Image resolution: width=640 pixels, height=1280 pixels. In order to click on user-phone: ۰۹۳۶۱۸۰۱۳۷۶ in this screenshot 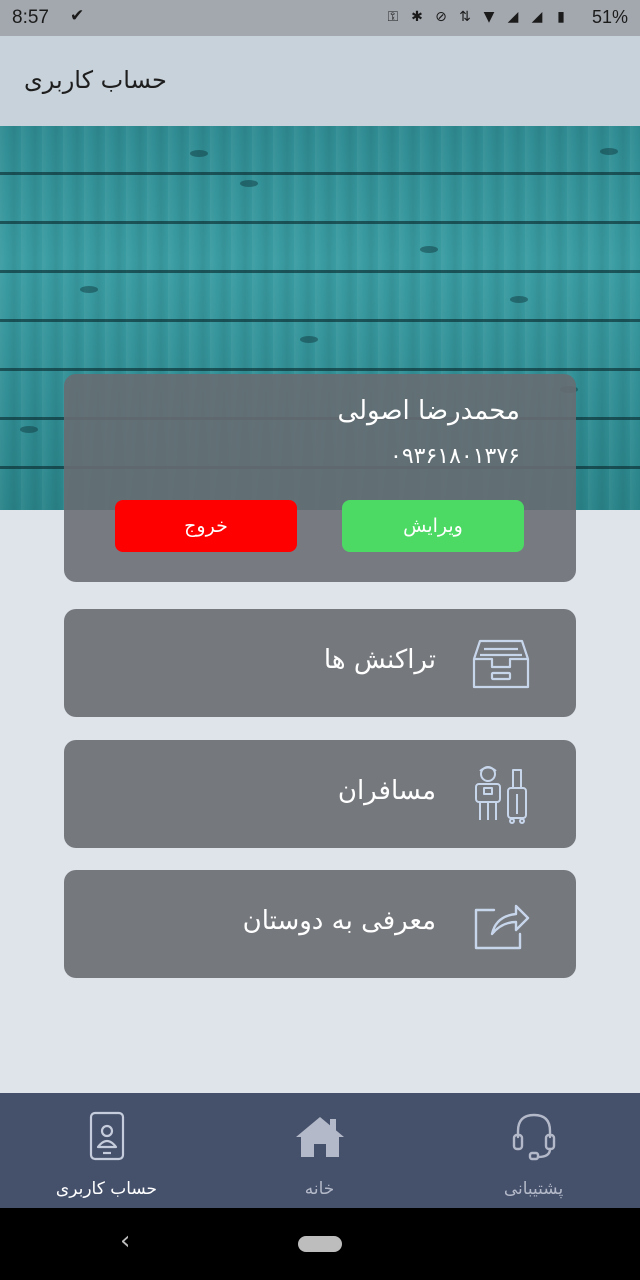, I will do `click(455, 456)`.